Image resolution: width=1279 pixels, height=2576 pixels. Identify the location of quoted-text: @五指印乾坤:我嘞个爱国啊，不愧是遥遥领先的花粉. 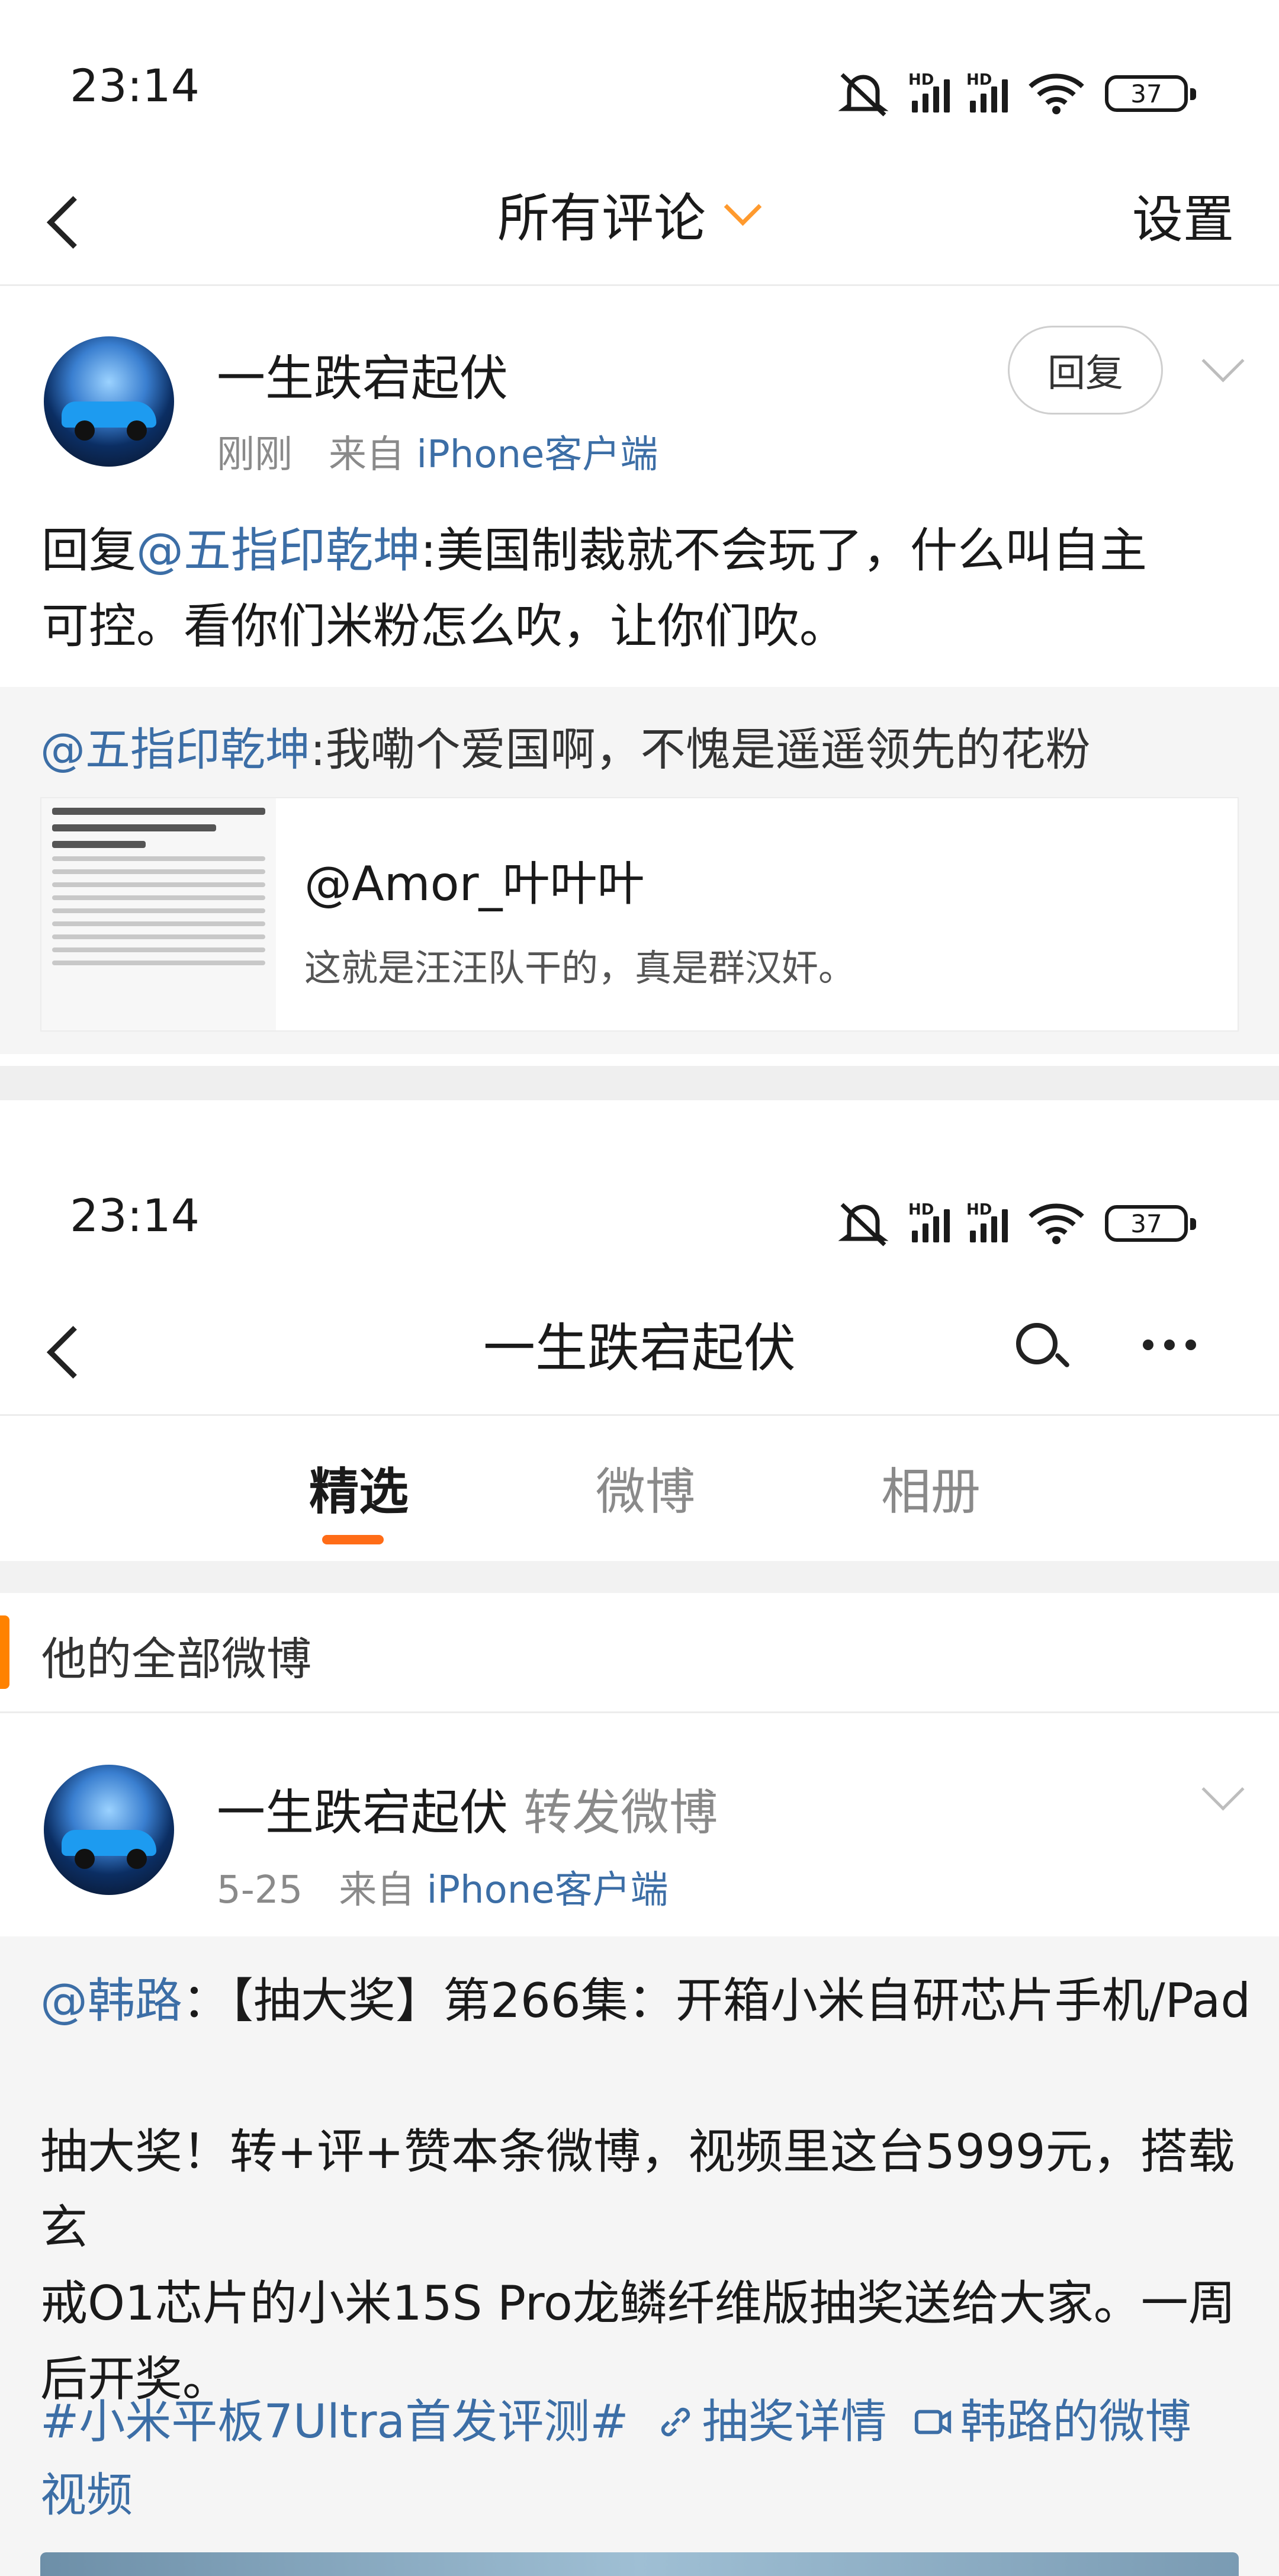
(566, 749).